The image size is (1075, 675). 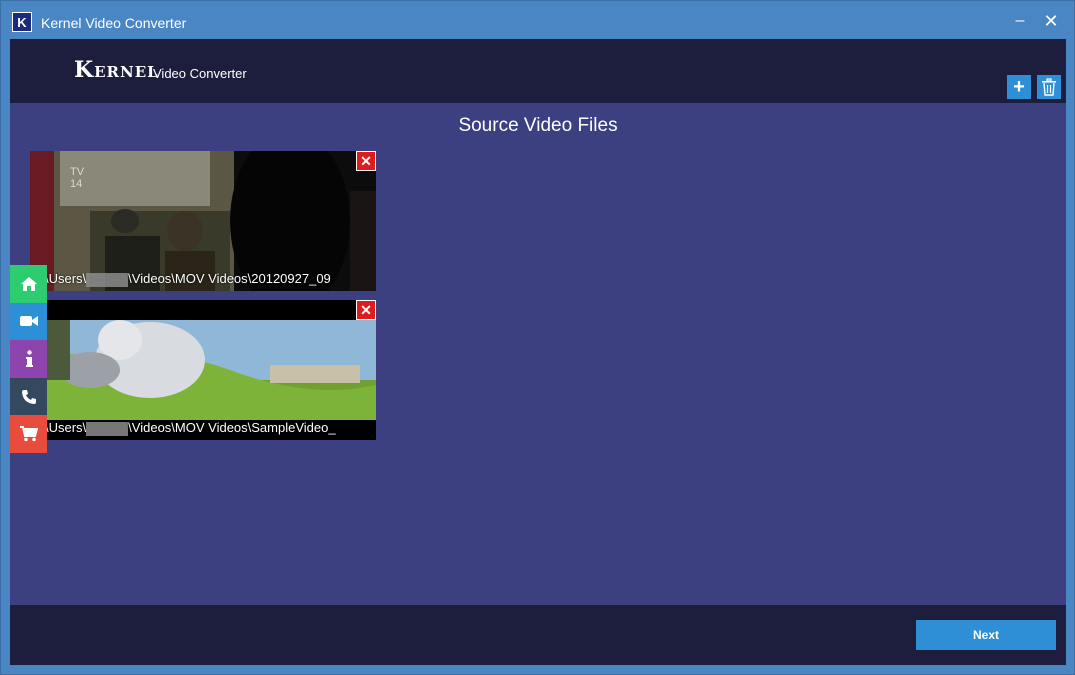 What do you see at coordinates (538, 125) in the screenshot?
I see `page-title: Source Video Files` at bounding box center [538, 125].